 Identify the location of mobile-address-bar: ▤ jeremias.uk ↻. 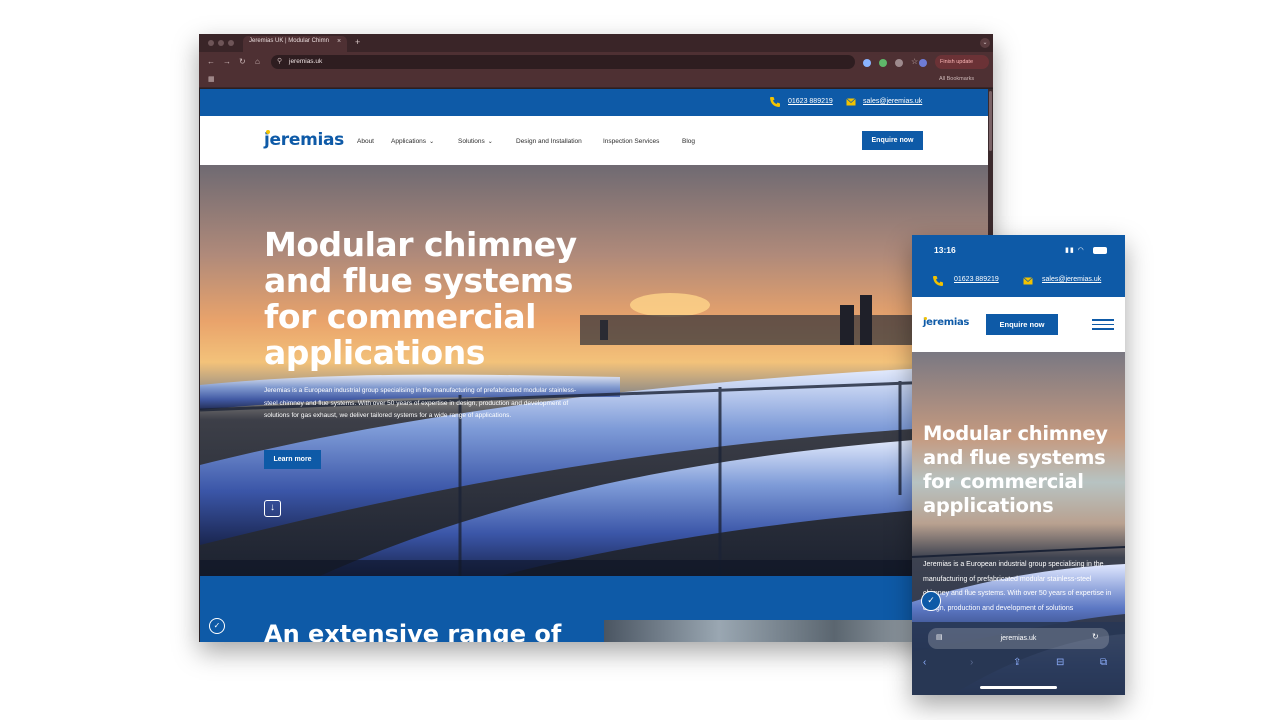
(1018, 638).